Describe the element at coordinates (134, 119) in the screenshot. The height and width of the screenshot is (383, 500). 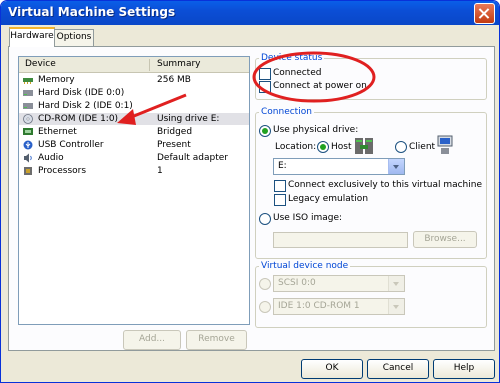
I see `device-row-cdrom: CD-ROM (IDE 1:0) Using drive E:` at that location.